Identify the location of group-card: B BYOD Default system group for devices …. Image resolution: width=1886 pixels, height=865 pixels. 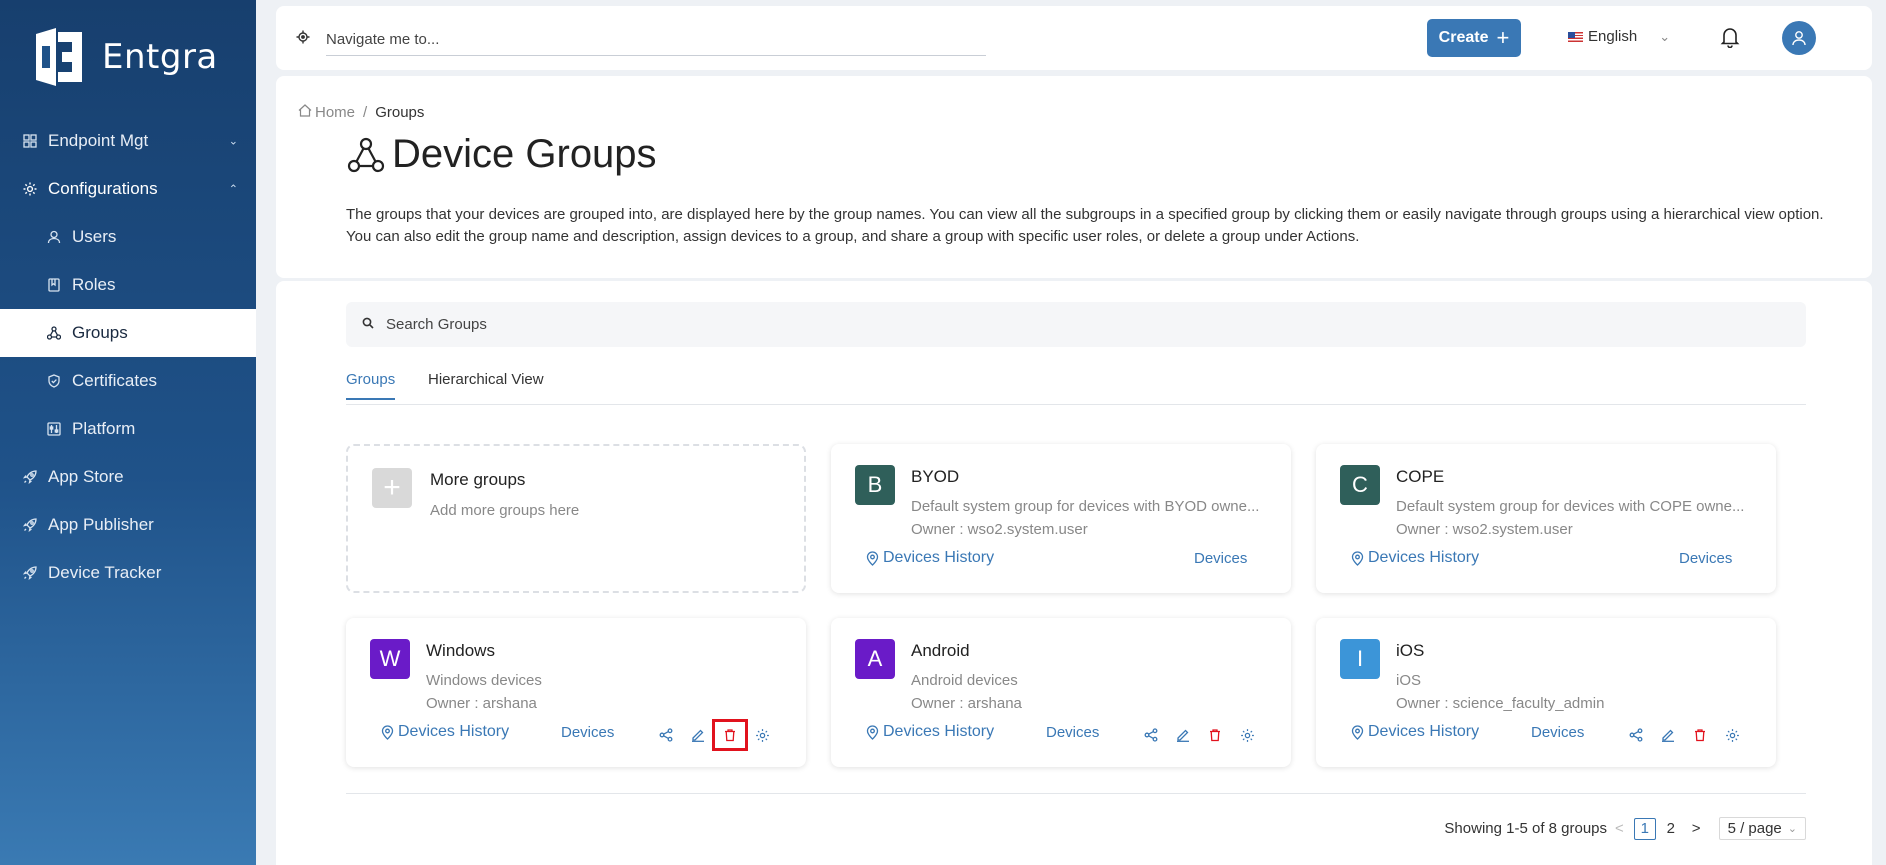
(1061, 518).